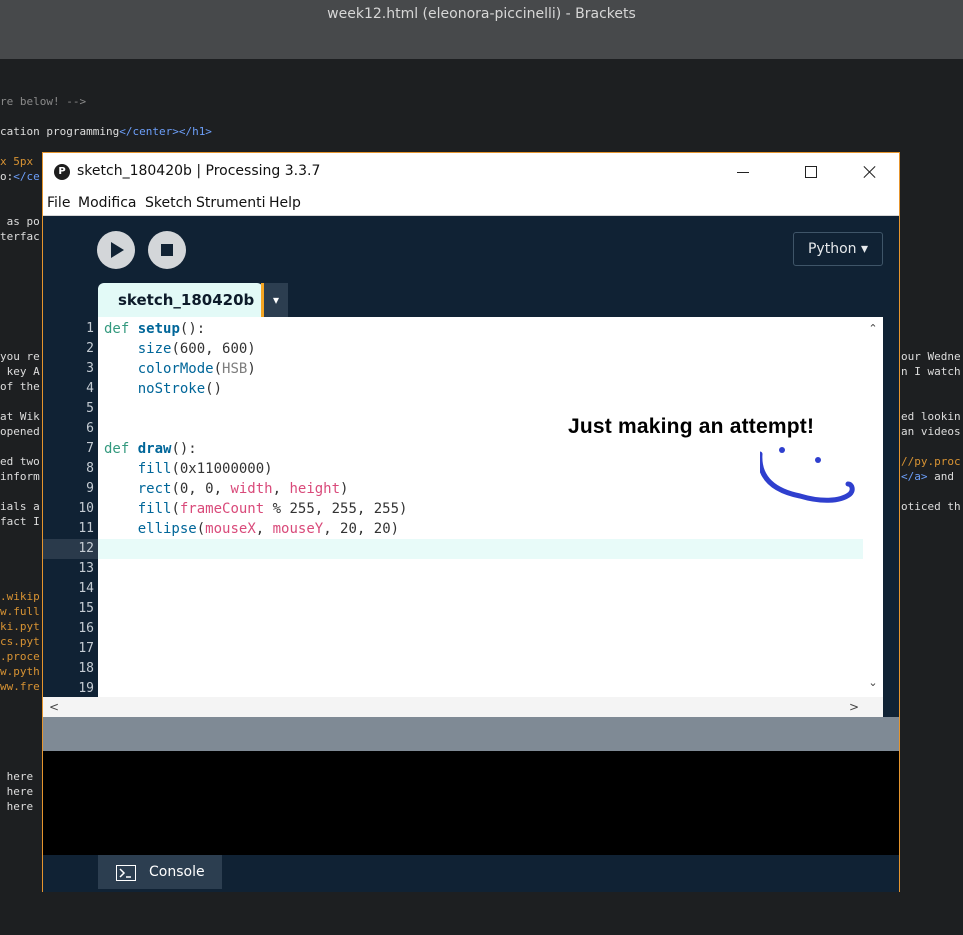  Describe the element at coordinates (873, 329) in the screenshot. I see `scroll-up-icon: ⌃` at that location.